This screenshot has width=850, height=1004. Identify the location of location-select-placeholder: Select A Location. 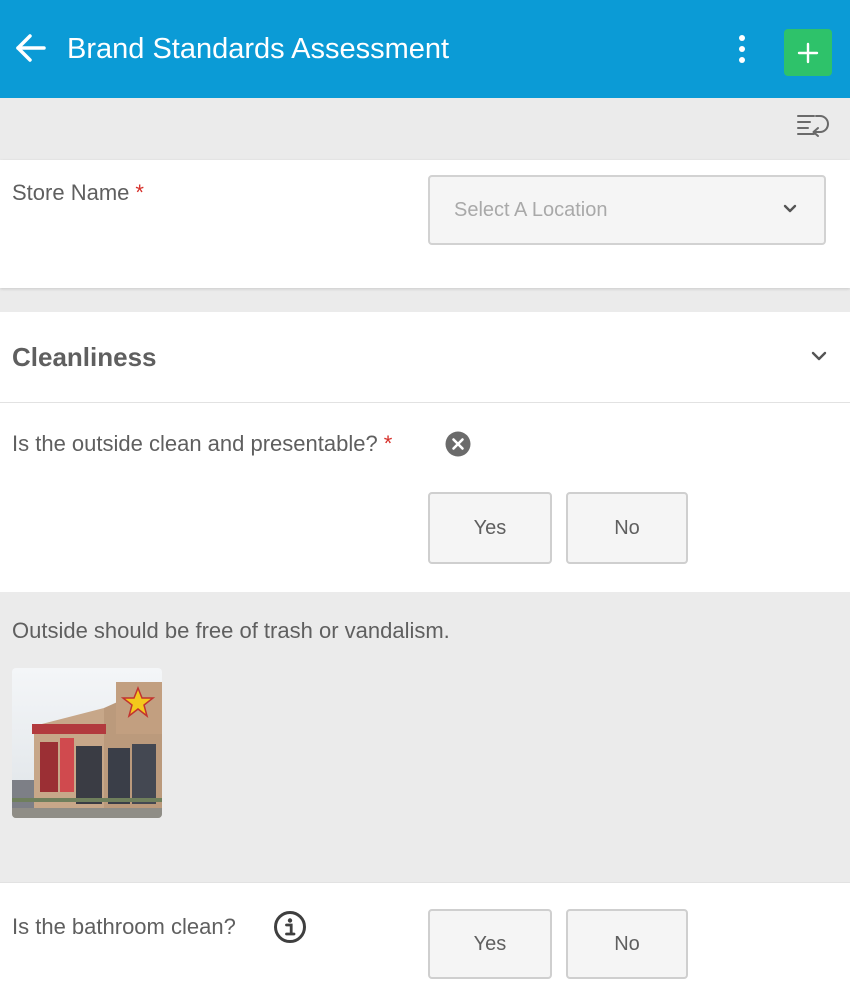
(531, 210).